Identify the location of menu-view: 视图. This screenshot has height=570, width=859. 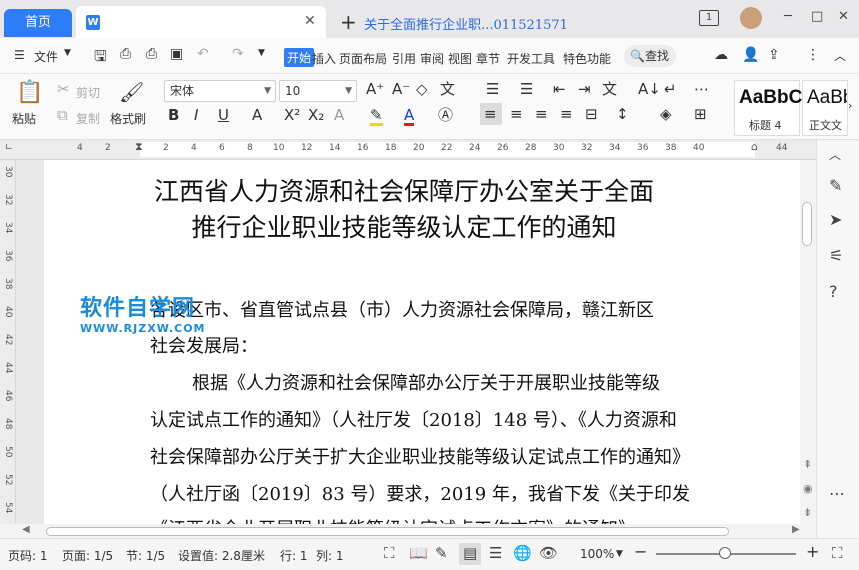
(460, 58).